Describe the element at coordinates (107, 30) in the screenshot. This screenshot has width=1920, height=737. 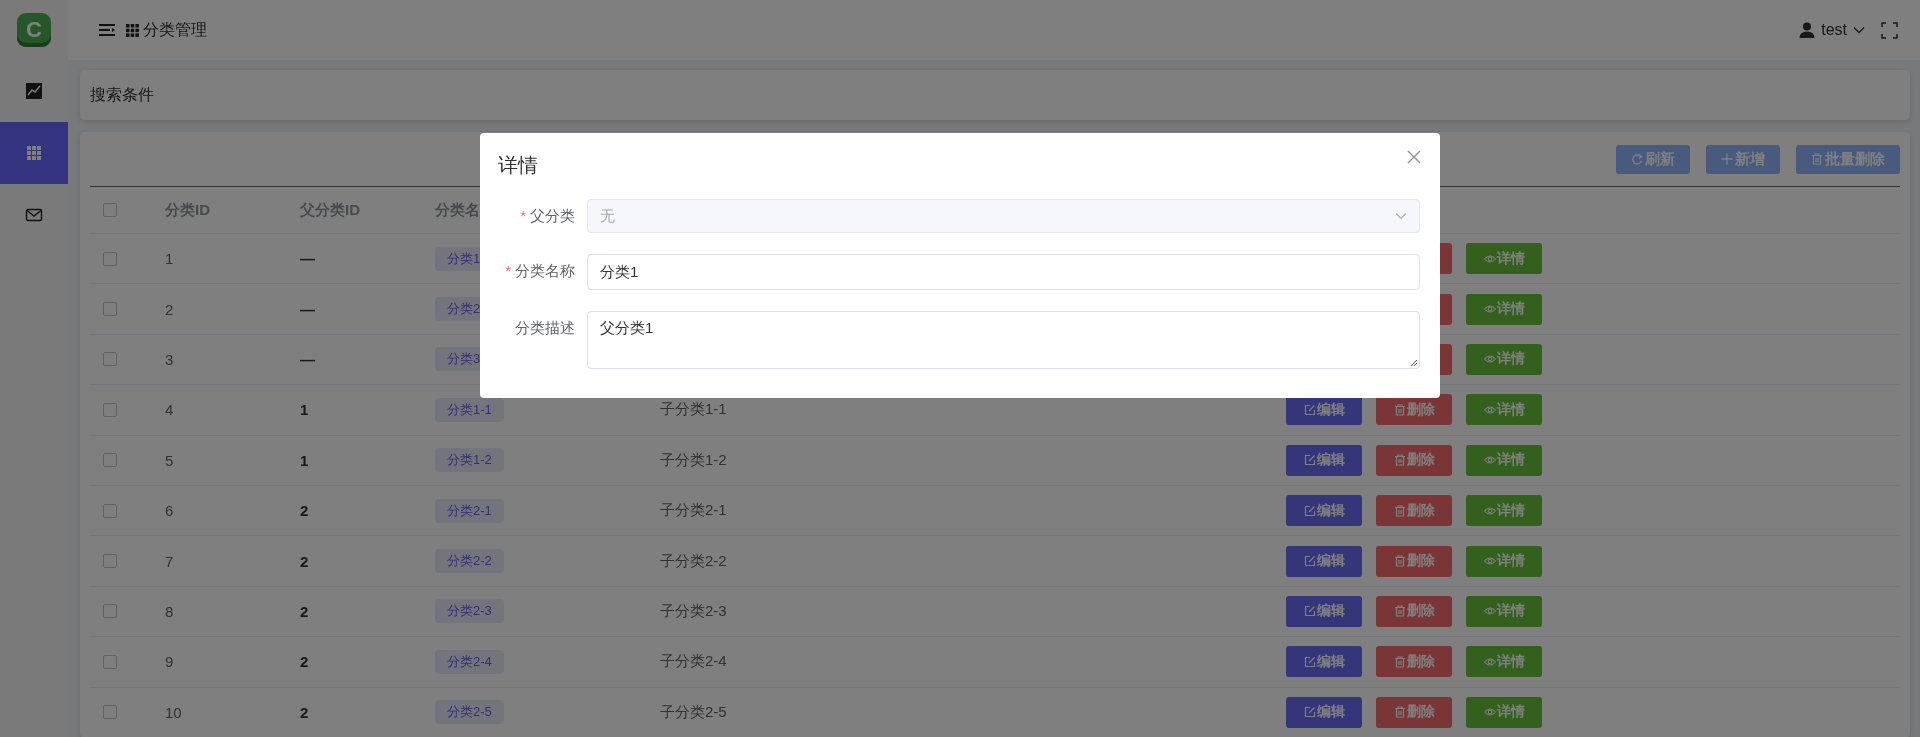
I see `menu-icon` at that location.